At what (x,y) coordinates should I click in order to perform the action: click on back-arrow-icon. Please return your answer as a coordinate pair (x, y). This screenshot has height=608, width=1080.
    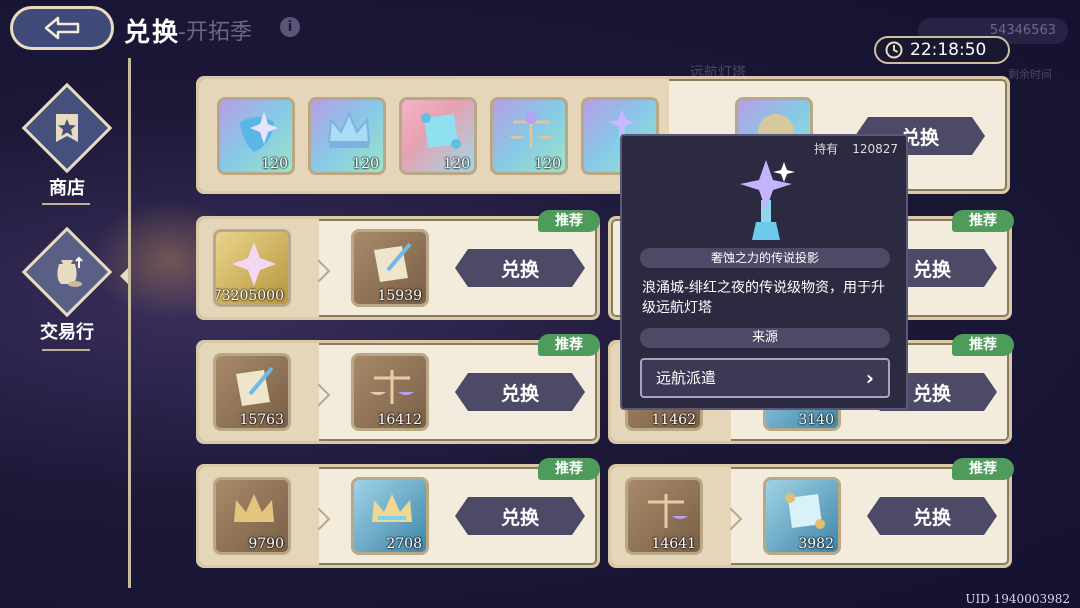
    Looking at the image, I should click on (62, 28).